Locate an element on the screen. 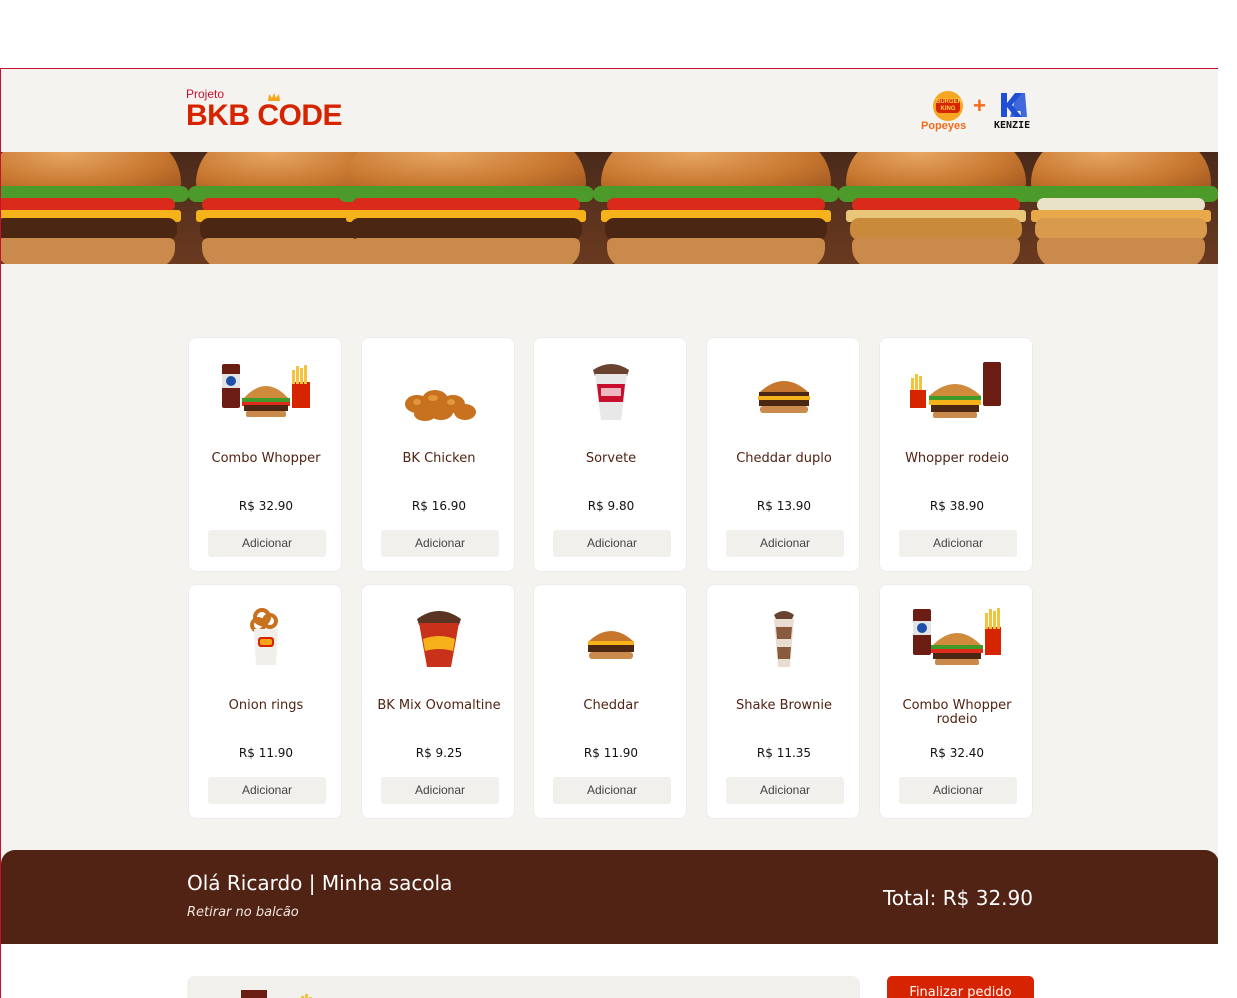  product-card: Combo Whopper rodeio R$ 32.40 Adicionar is located at coordinates (956, 701).